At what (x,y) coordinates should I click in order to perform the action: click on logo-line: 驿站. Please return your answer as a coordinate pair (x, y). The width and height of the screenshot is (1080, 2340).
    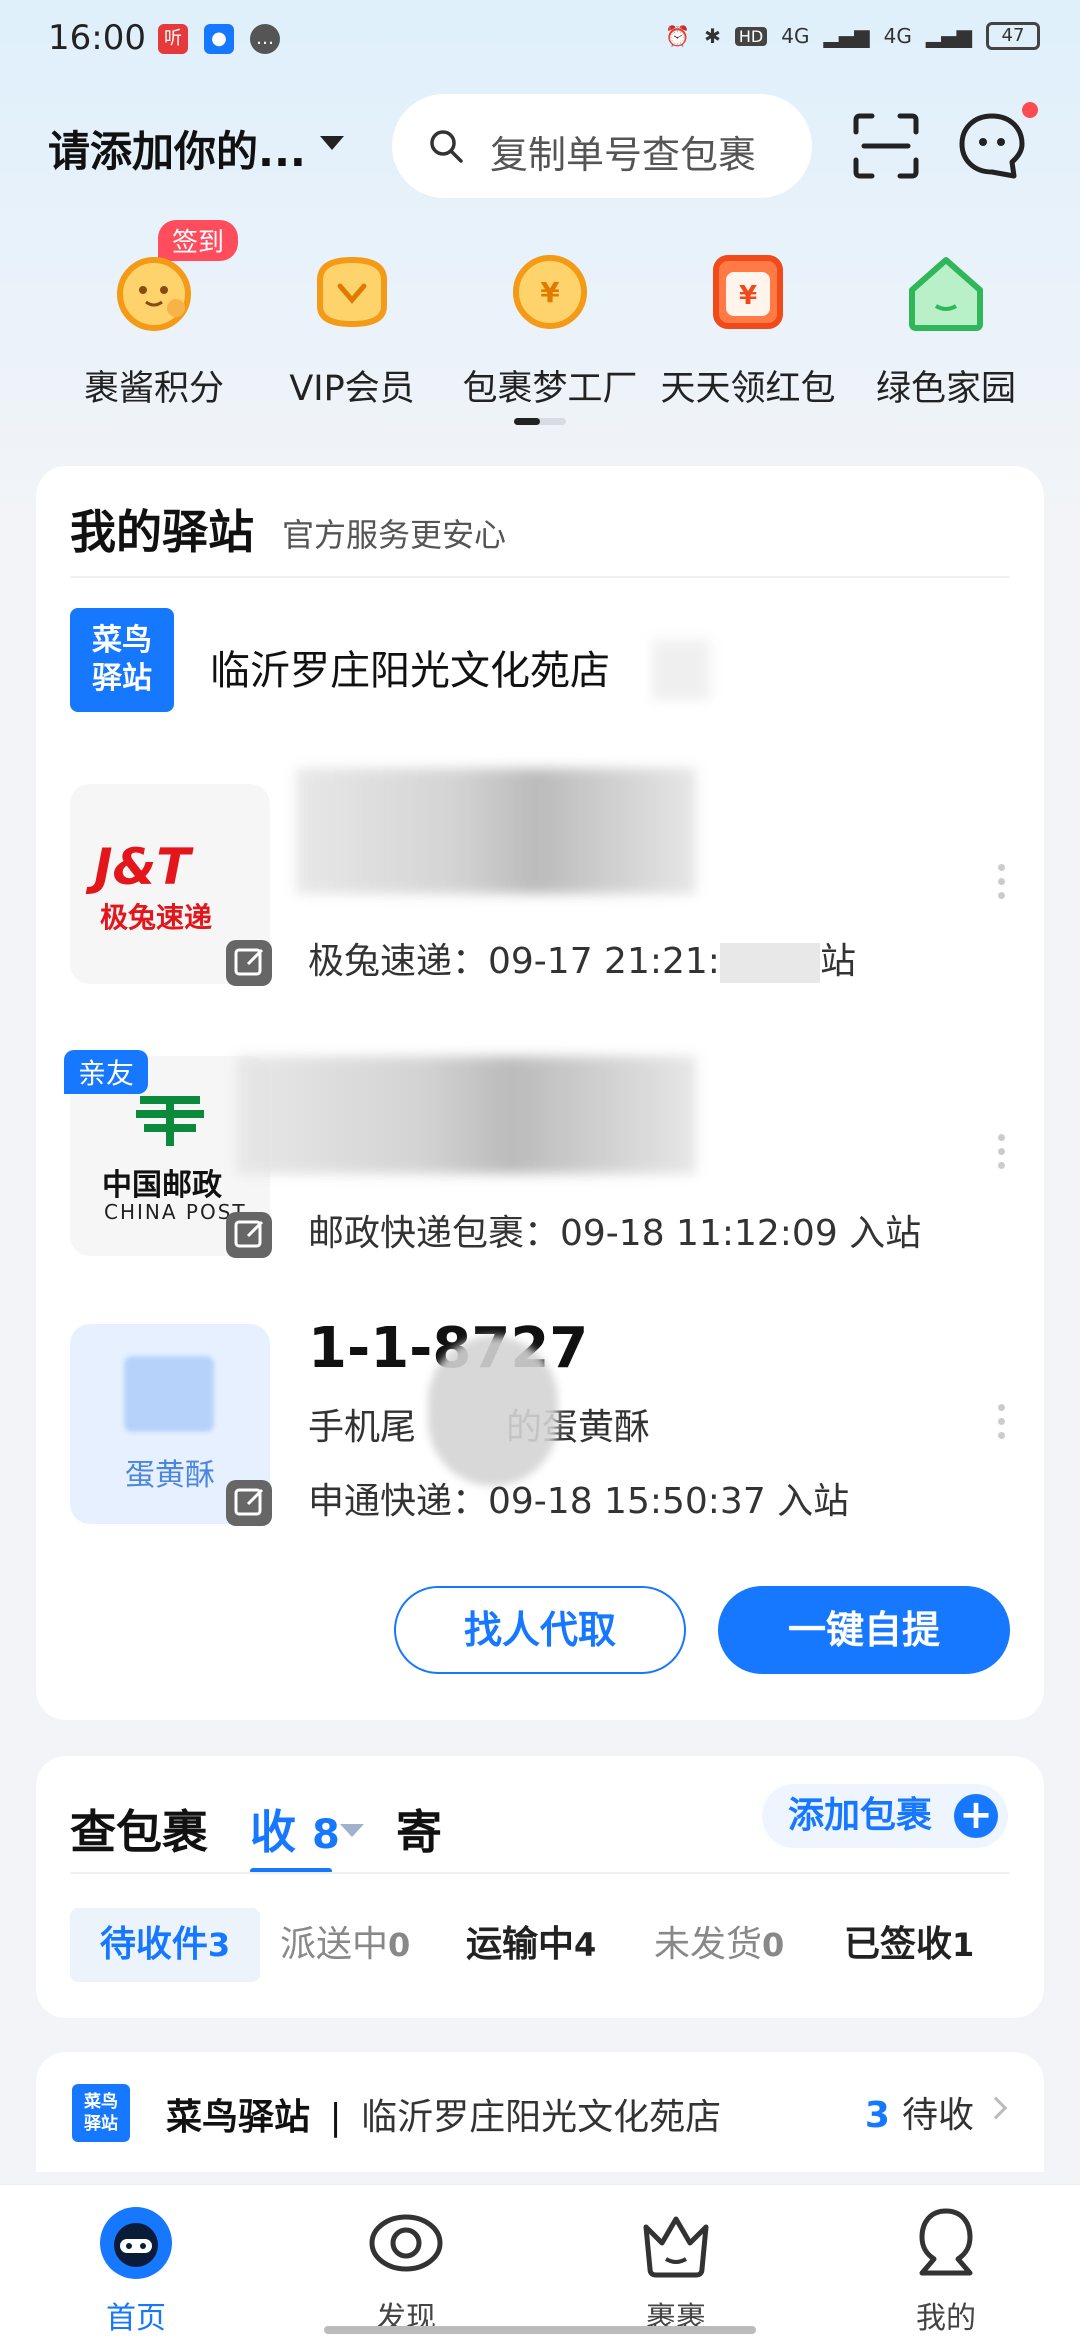
    Looking at the image, I should click on (122, 678).